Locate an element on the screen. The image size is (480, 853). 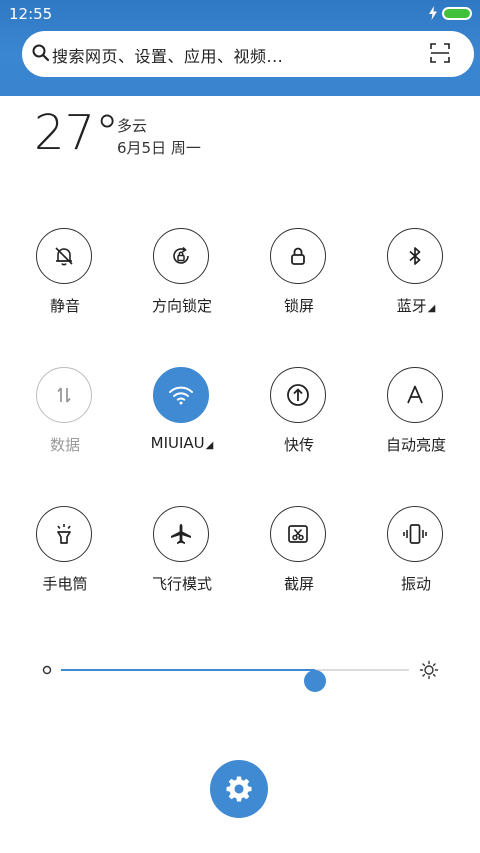
brightness-slider is located at coordinates (240, 675).